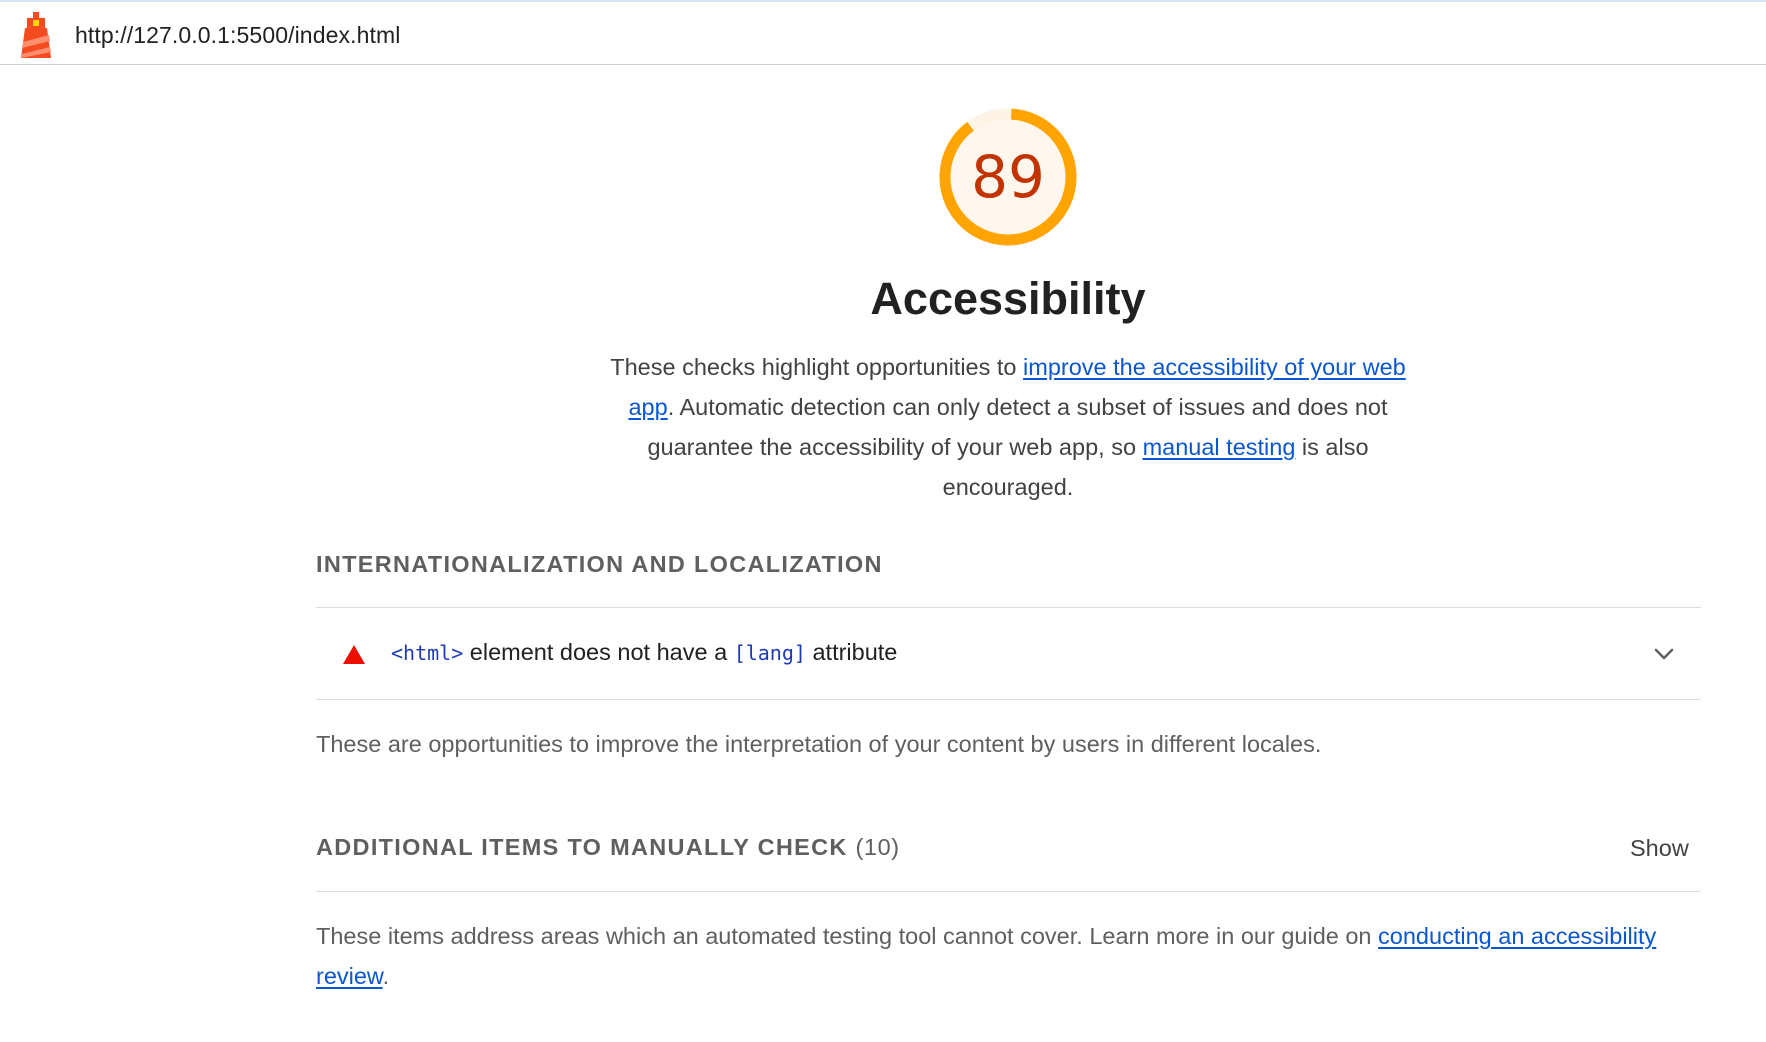 The image size is (1766, 1042). What do you see at coordinates (599, 564) in the screenshot?
I see `group-title-i18n: Internationalization and Localization` at bounding box center [599, 564].